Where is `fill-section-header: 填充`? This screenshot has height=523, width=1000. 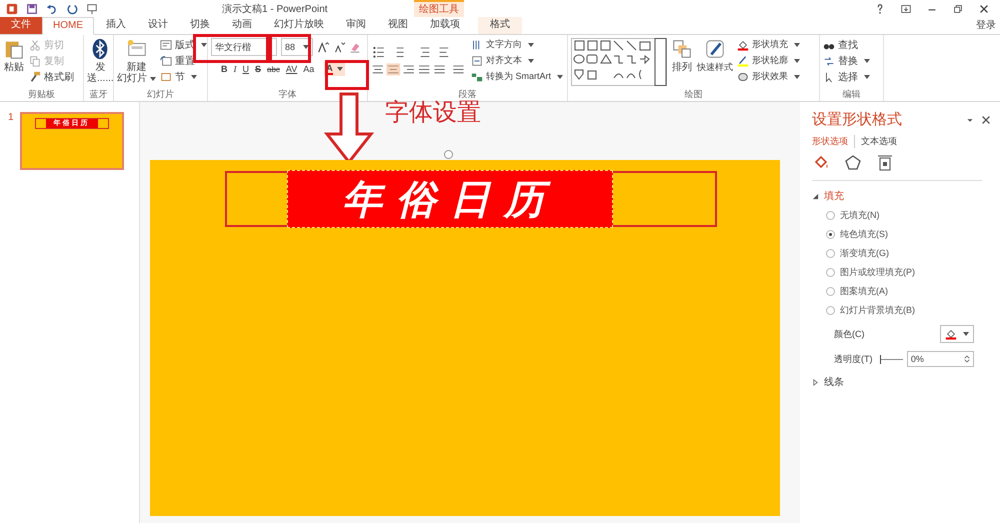
fill-section-header: 填充 is located at coordinates (828, 196).